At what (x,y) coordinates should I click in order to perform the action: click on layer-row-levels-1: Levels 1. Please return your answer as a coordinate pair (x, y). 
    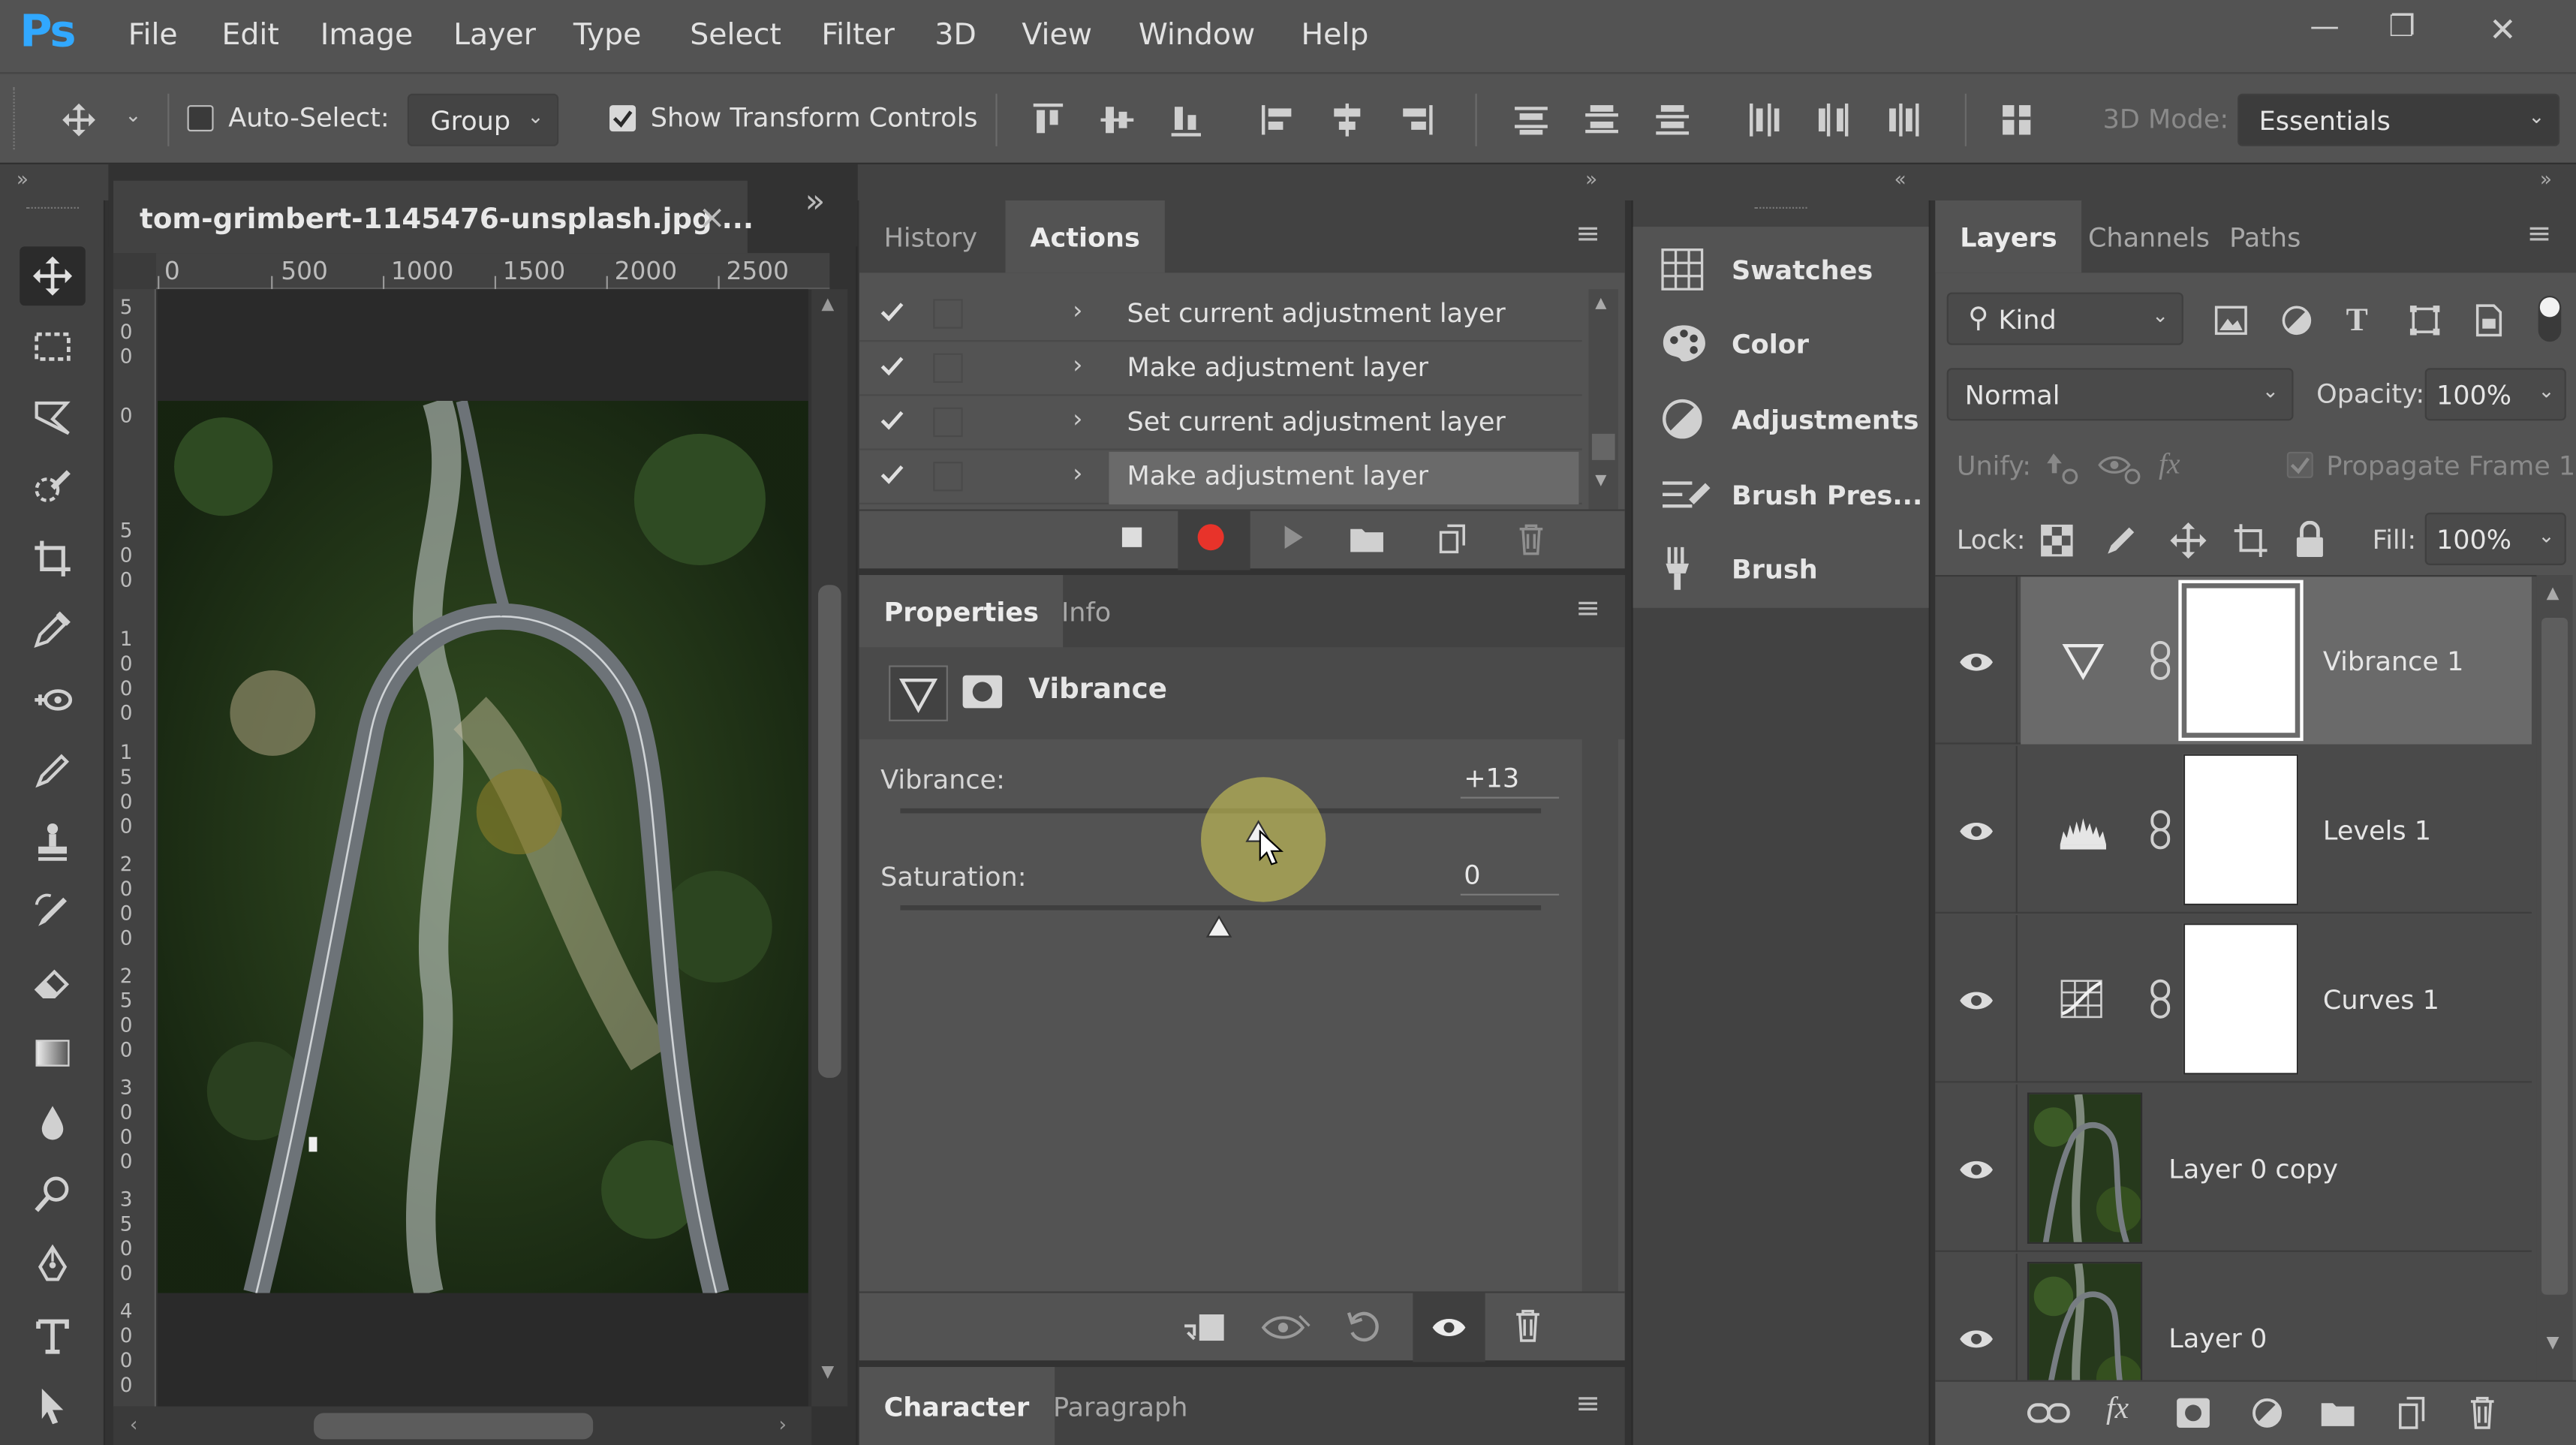
    Looking at the image, I should click on (2233, 830).